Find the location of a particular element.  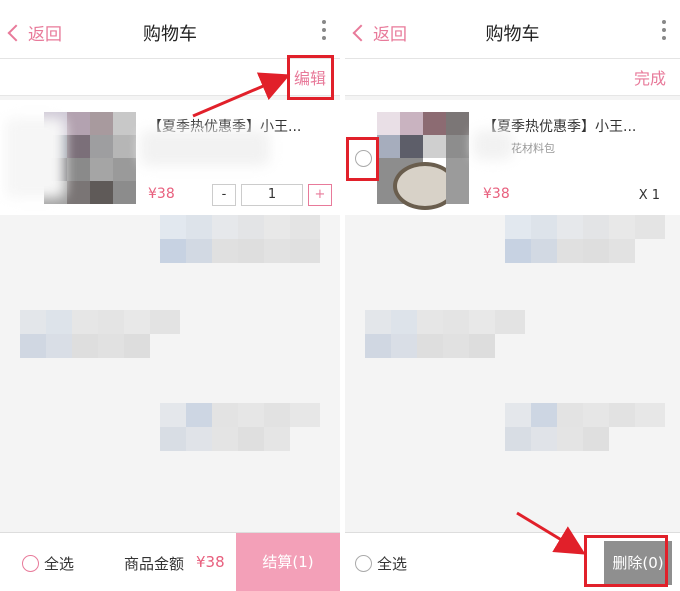

increment-button: + is located at coordinates (320, 195).